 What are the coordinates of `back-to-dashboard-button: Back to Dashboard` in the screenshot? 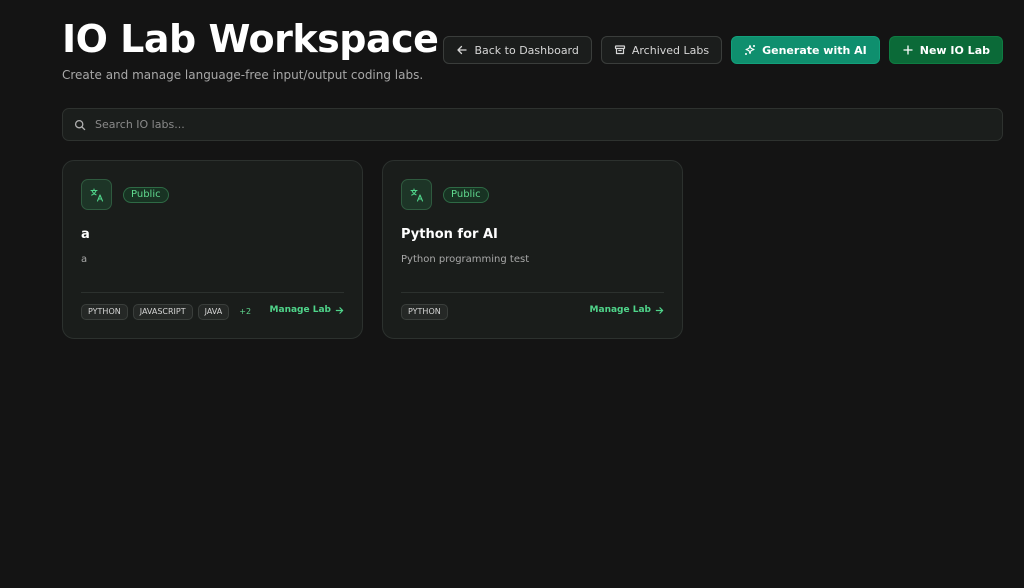 It's located at (517, 50).